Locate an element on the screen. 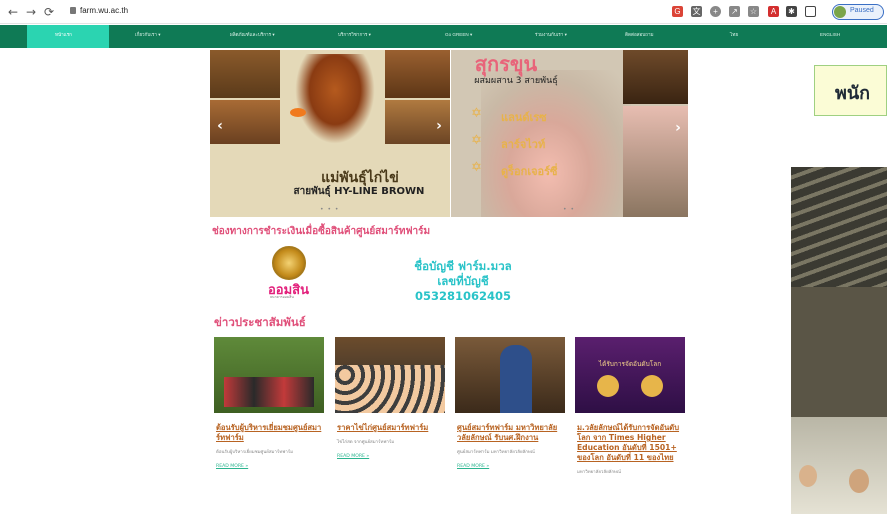 This screenshot has width=887, height=514. extensions-icon: ✱ is located at coordinates (791, 11).